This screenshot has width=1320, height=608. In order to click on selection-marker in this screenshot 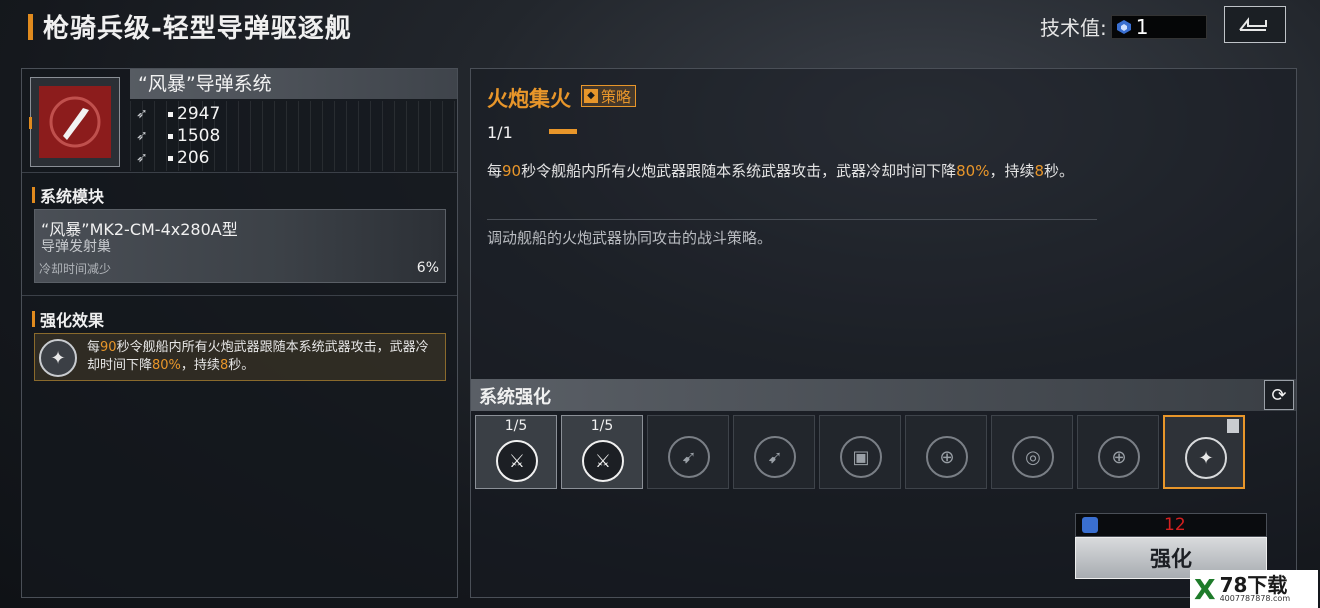, I will do `click(30, 123)`.